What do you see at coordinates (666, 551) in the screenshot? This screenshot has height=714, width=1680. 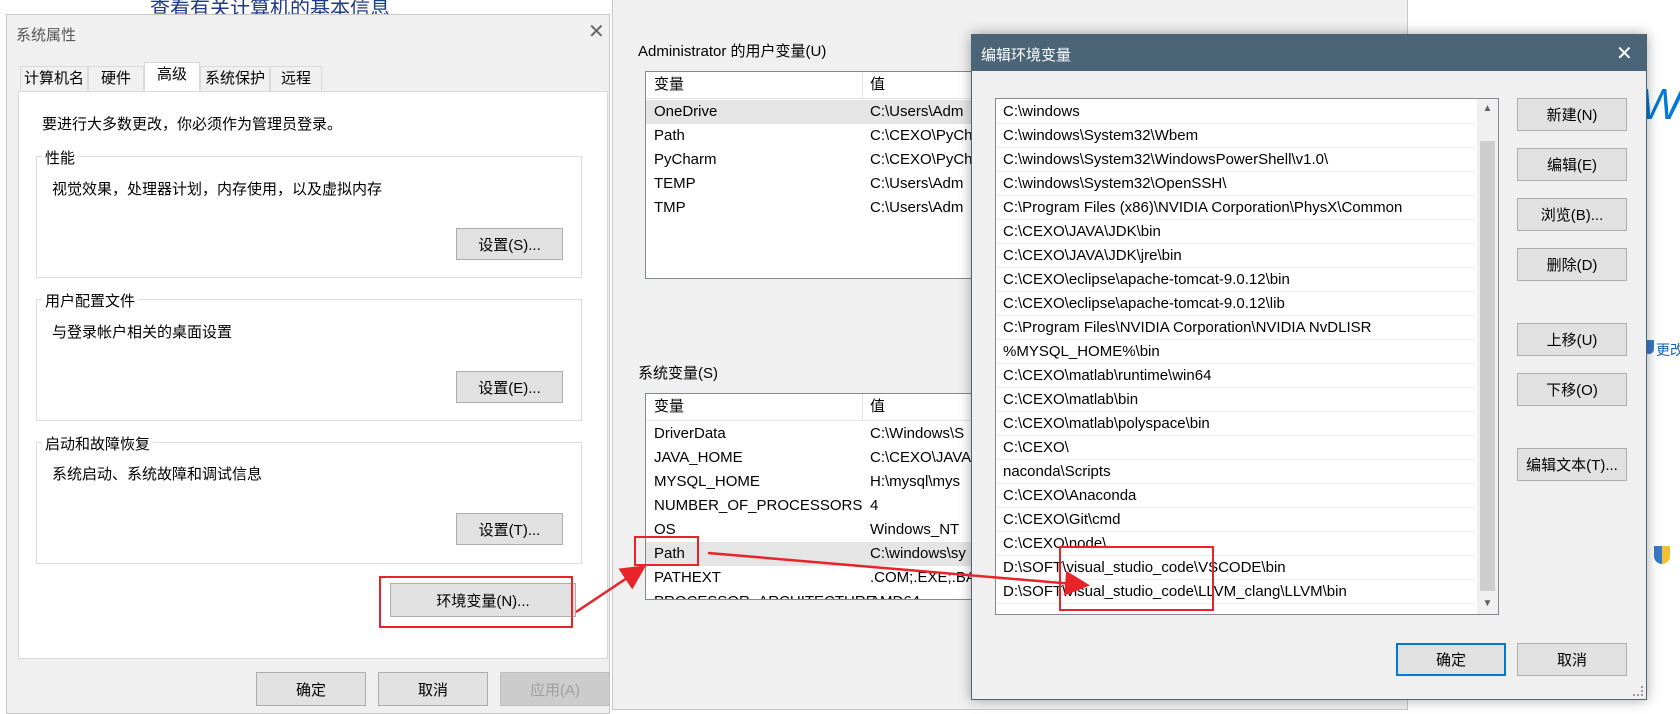 I see `path-variable-highlight` at bounding box center [666, 551].